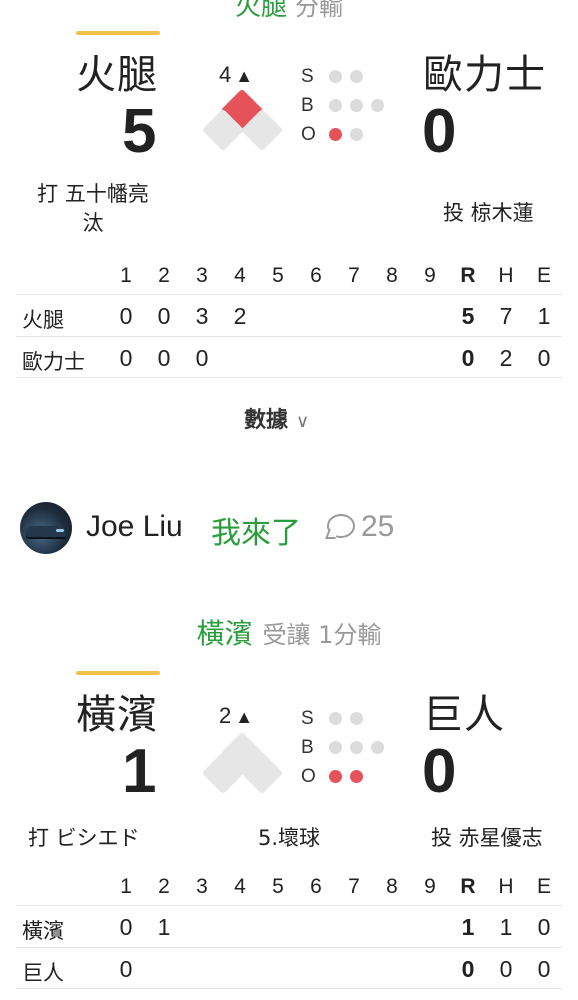  Describe the element at coordinates (43, 931) in the screenshot. I see `linescore-team: 橫濱` at that location.